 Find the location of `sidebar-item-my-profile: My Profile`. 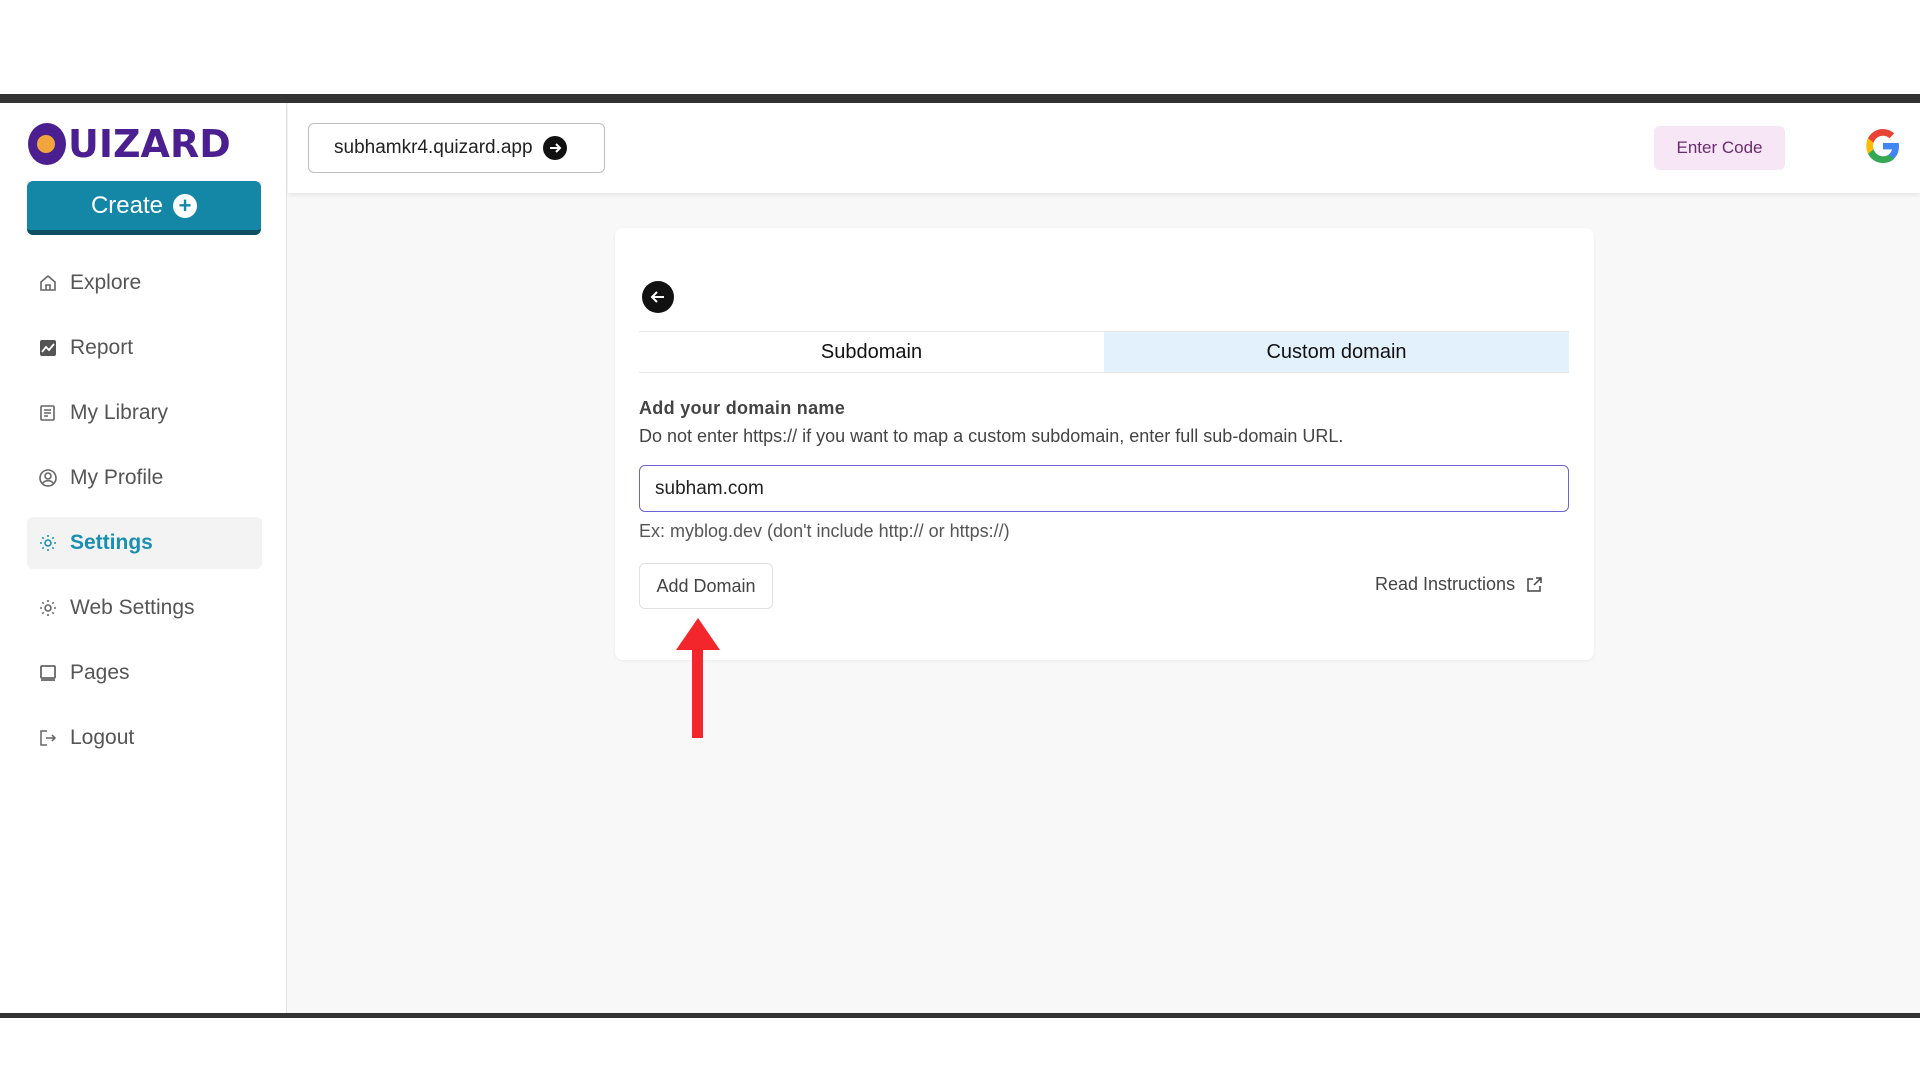

sidebar-item-my-profile: My Profile is located at coordinates (144, 478).